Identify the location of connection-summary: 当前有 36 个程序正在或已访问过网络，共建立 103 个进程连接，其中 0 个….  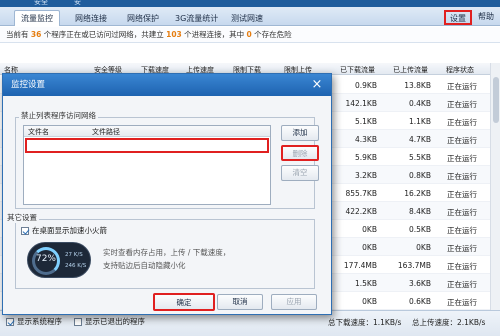
(250, 35).